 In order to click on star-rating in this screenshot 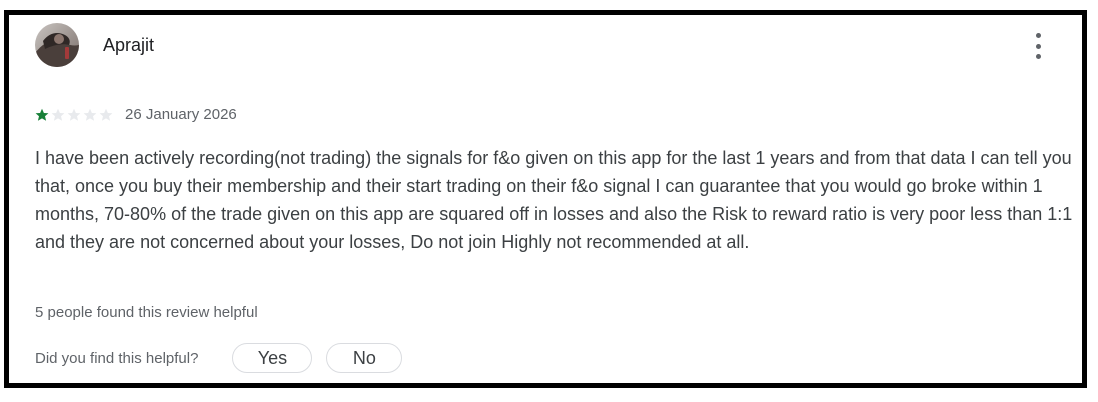, I will do `click(75, 115)`.